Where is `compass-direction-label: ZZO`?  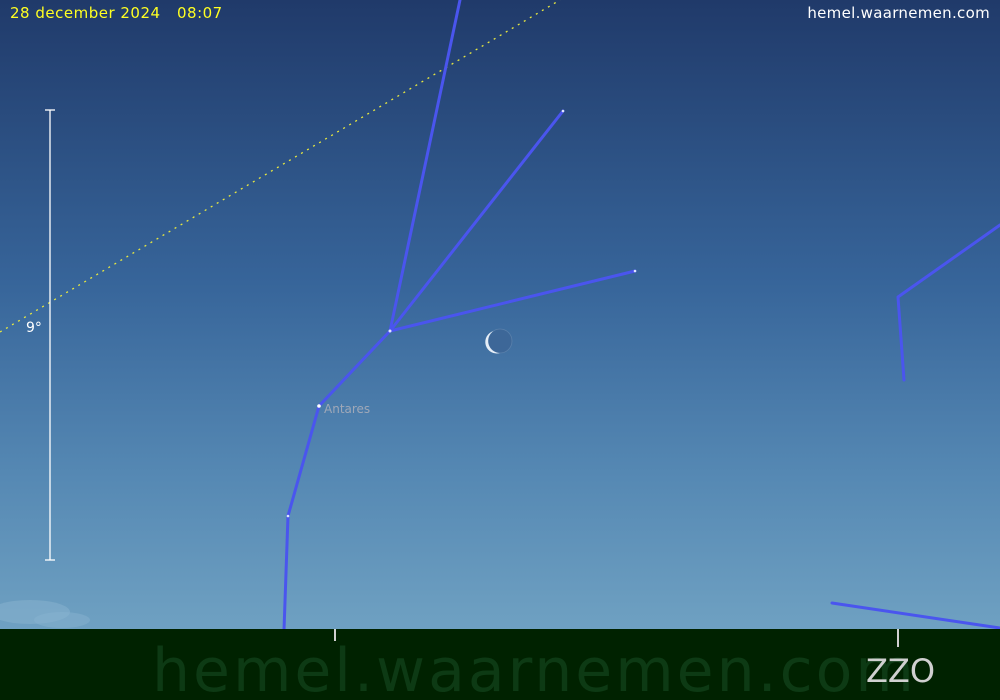 compass-direction-label: ZZO is located at coordinates (901, 671).